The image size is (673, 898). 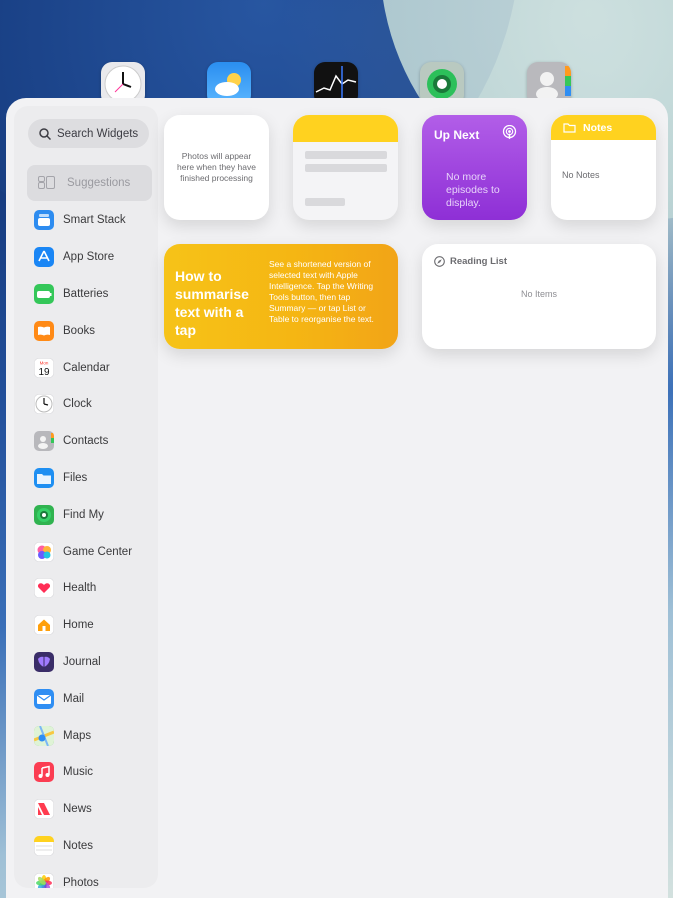 What do you see at coordinates (80, 588) in the screenshot?
I see `sidebar-item-label: Health` at bounding box center [80, 588].